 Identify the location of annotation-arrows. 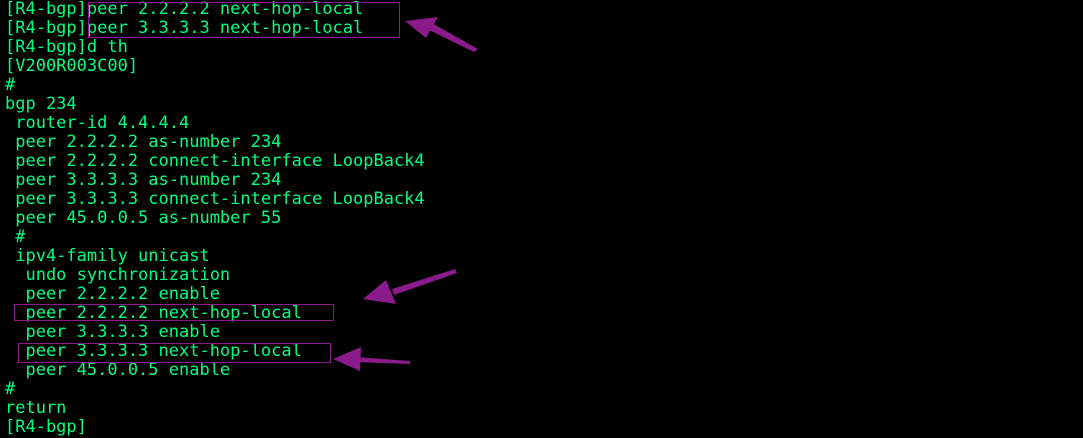
(405, 194).